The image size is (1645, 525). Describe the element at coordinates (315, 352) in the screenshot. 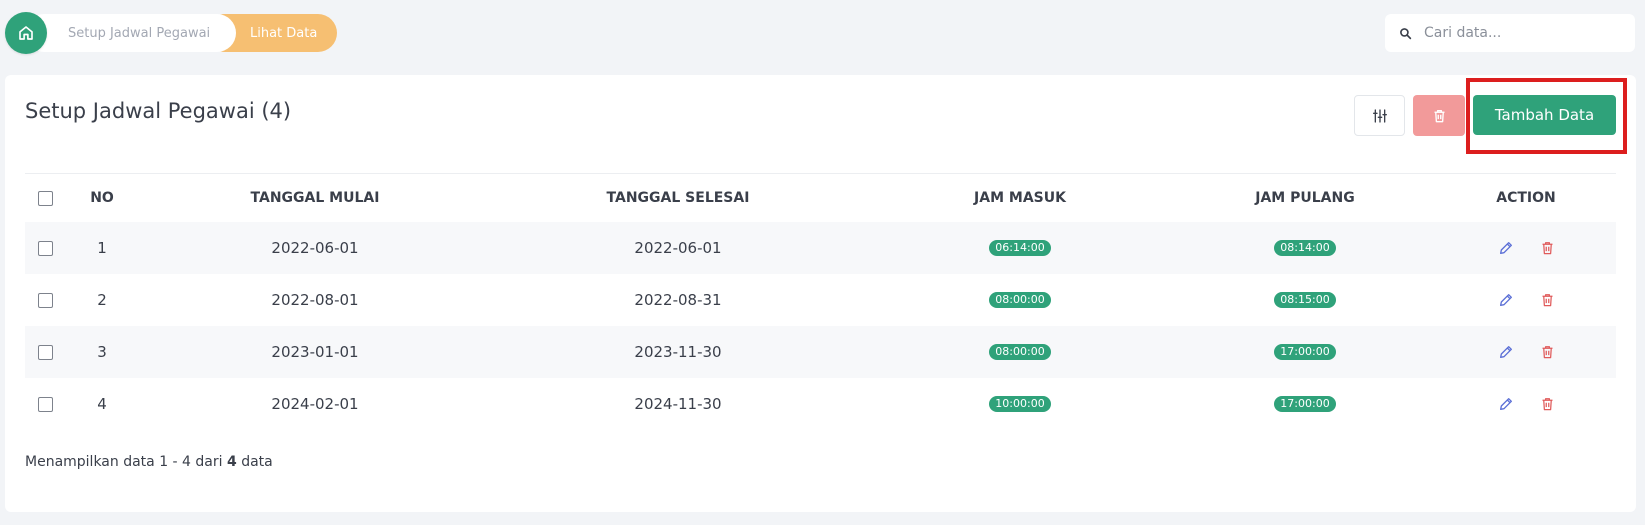

I see `cell-tanggal-mulai: 2023-01-01` at that location.